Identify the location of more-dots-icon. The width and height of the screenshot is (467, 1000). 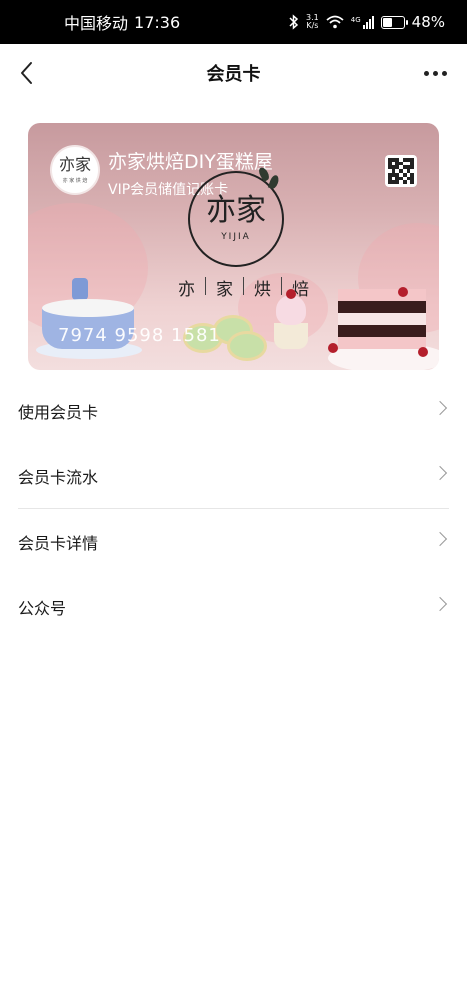
(426, 73).